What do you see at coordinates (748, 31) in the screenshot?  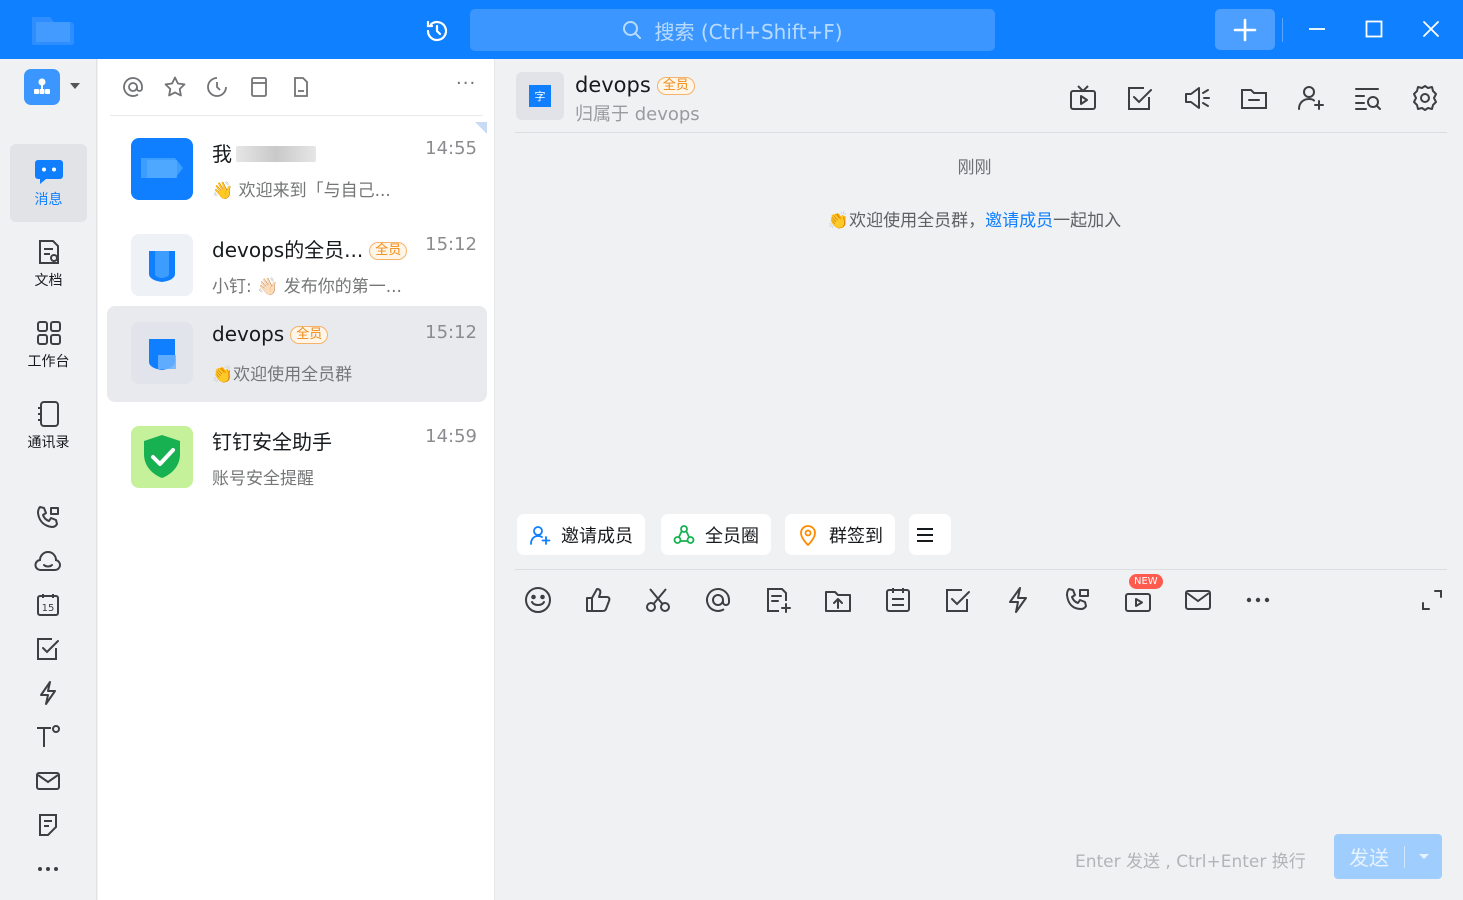 I see `search-placeholder: 搜索 (Ctrl+Shift+F)` at bounding box center [748, 31].